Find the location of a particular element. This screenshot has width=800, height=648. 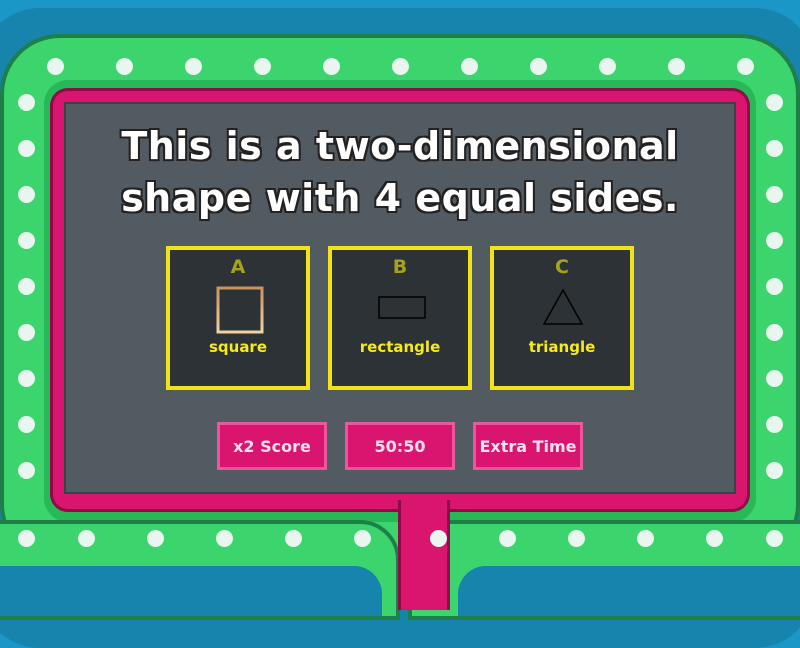

answer-option-c: C triangle is located at coordinates (562, 318).